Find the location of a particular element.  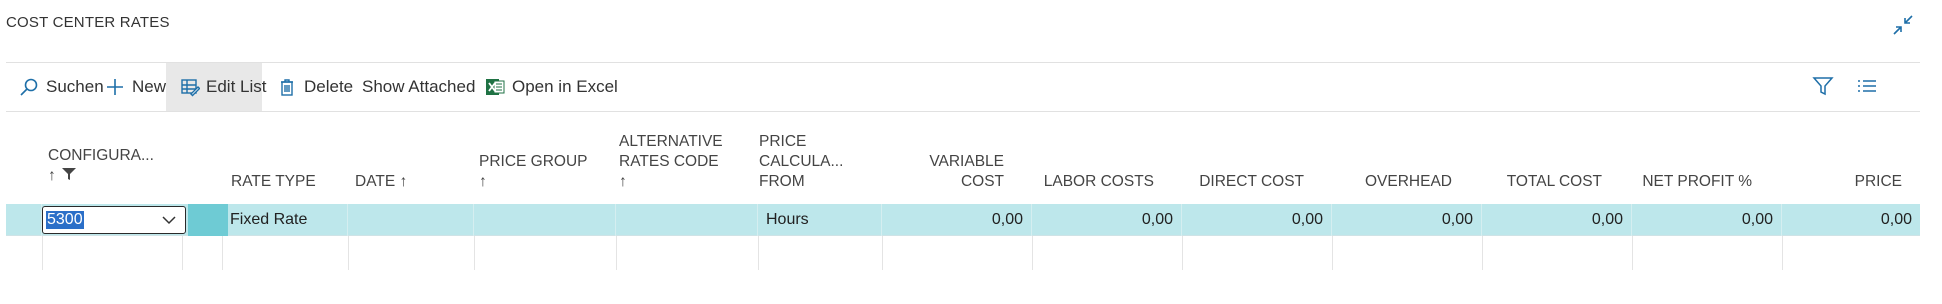

configuration-value: 5300 is located at coordinates (65, 220).